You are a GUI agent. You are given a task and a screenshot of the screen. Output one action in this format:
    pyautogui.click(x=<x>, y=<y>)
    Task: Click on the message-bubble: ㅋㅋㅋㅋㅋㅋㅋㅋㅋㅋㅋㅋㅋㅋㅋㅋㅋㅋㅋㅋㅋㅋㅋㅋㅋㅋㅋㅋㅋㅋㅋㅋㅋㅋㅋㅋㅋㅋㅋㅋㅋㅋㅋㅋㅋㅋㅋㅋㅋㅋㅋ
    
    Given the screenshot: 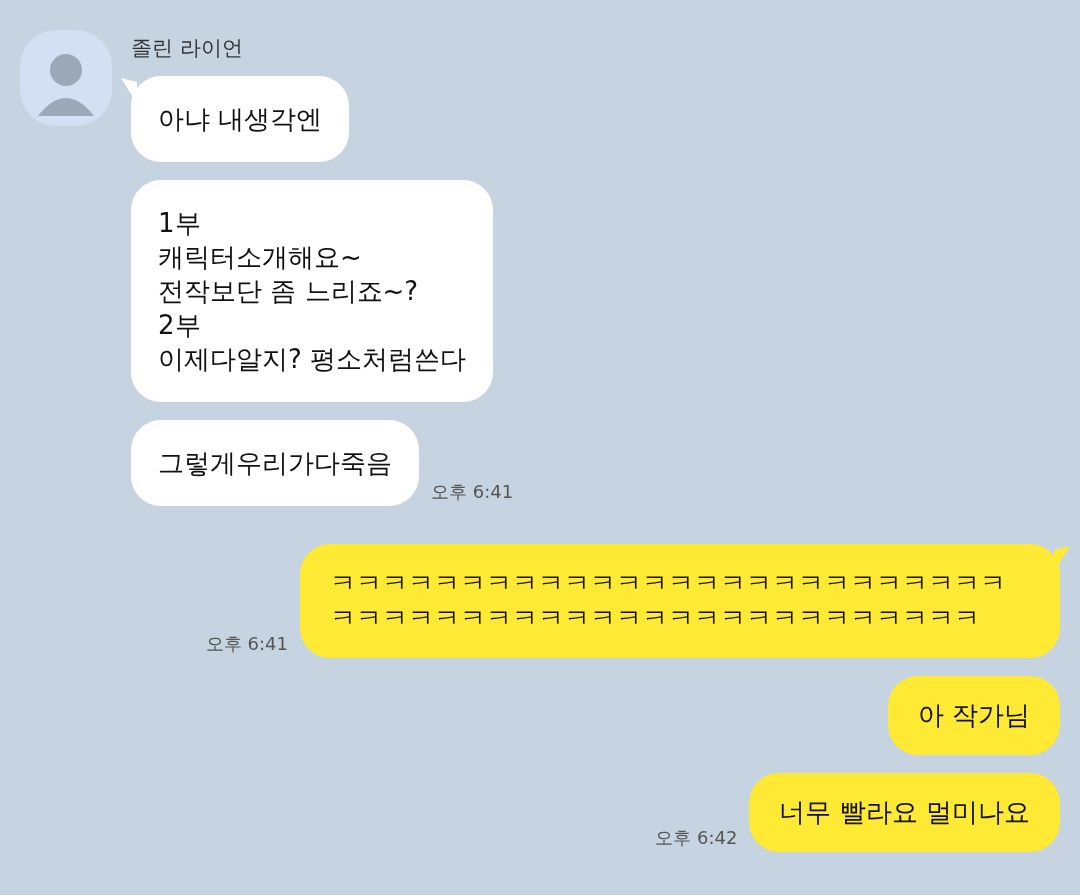 What is the action you would take?
    pyautogui.click(x=680, y=601)
    